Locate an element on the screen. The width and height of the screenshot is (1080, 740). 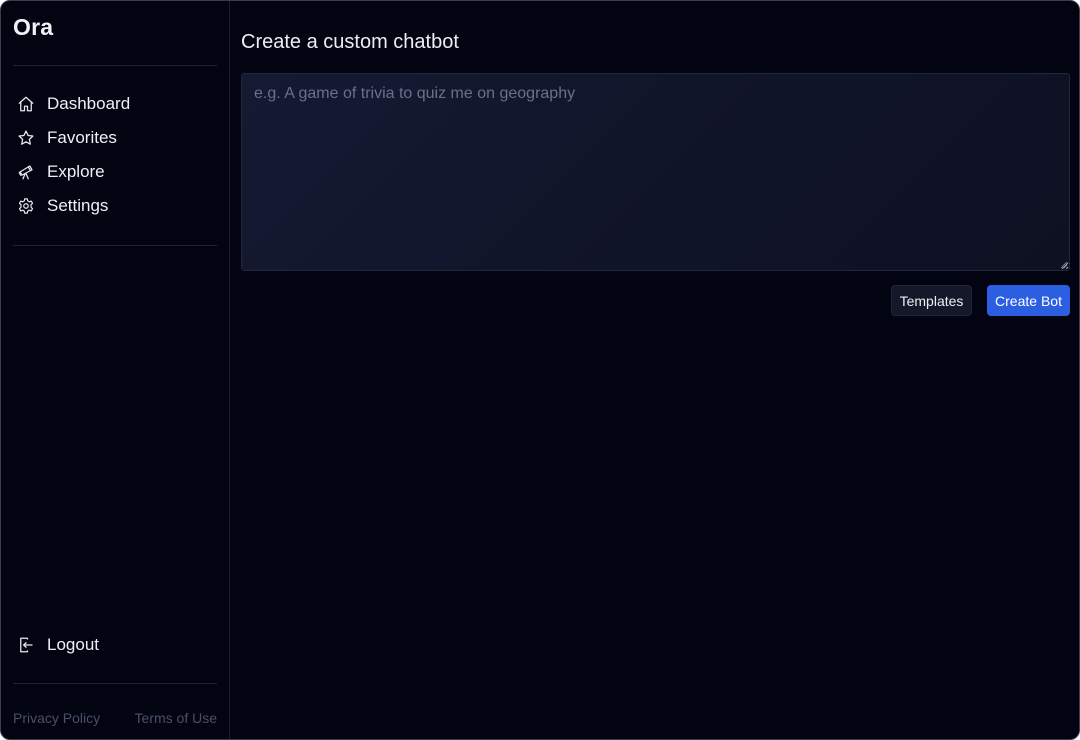
sidebar-nav: Dashboard Favorites Explore Settings is located at coordinates (115, 155).